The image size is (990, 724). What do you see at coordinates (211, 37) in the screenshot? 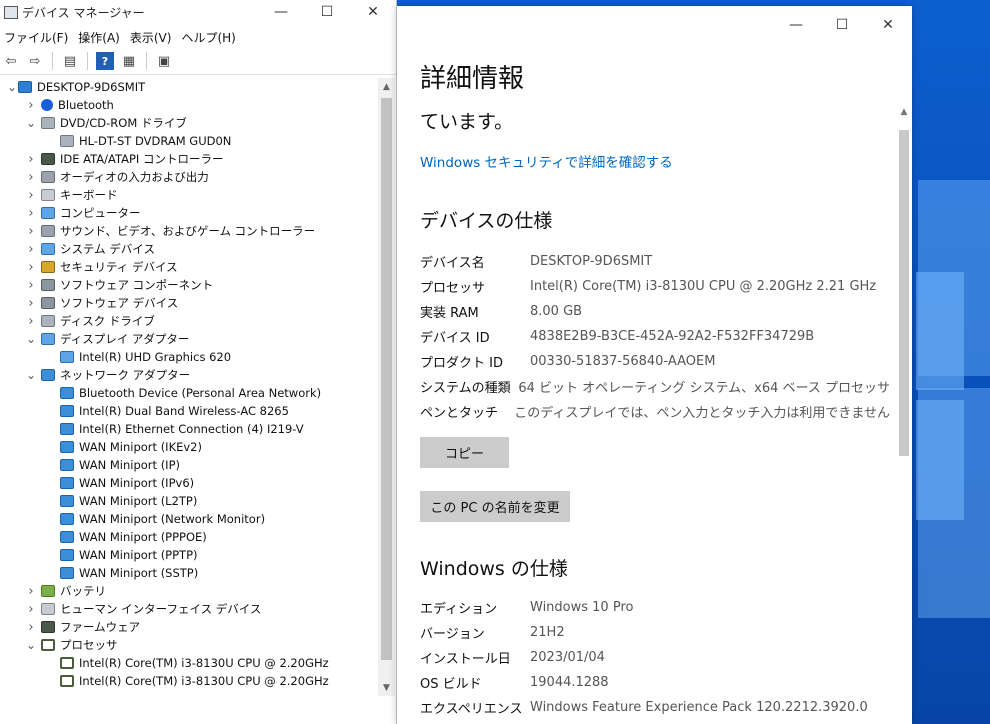
I see `menu-help: ヘルプ(H)` at bounding box center [211, 37].